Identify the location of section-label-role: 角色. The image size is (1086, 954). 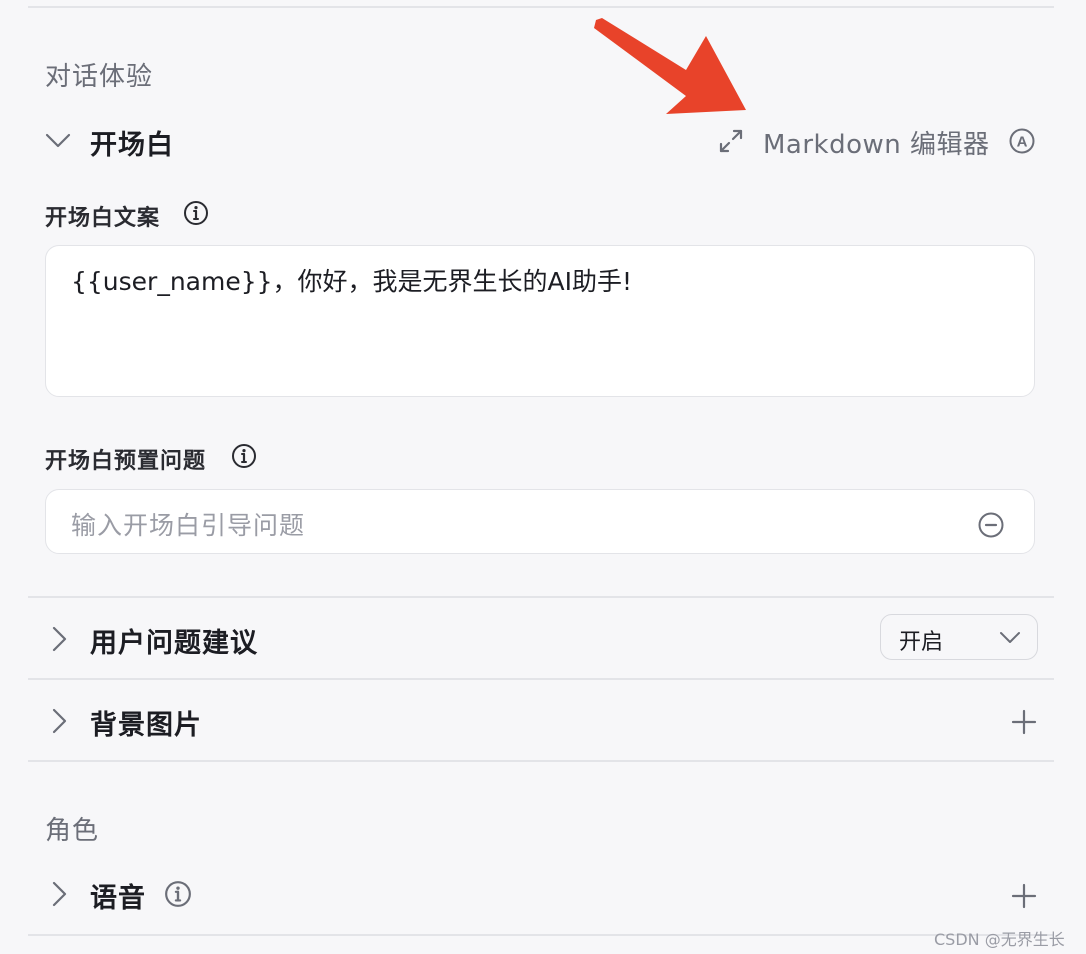
(72, 831).